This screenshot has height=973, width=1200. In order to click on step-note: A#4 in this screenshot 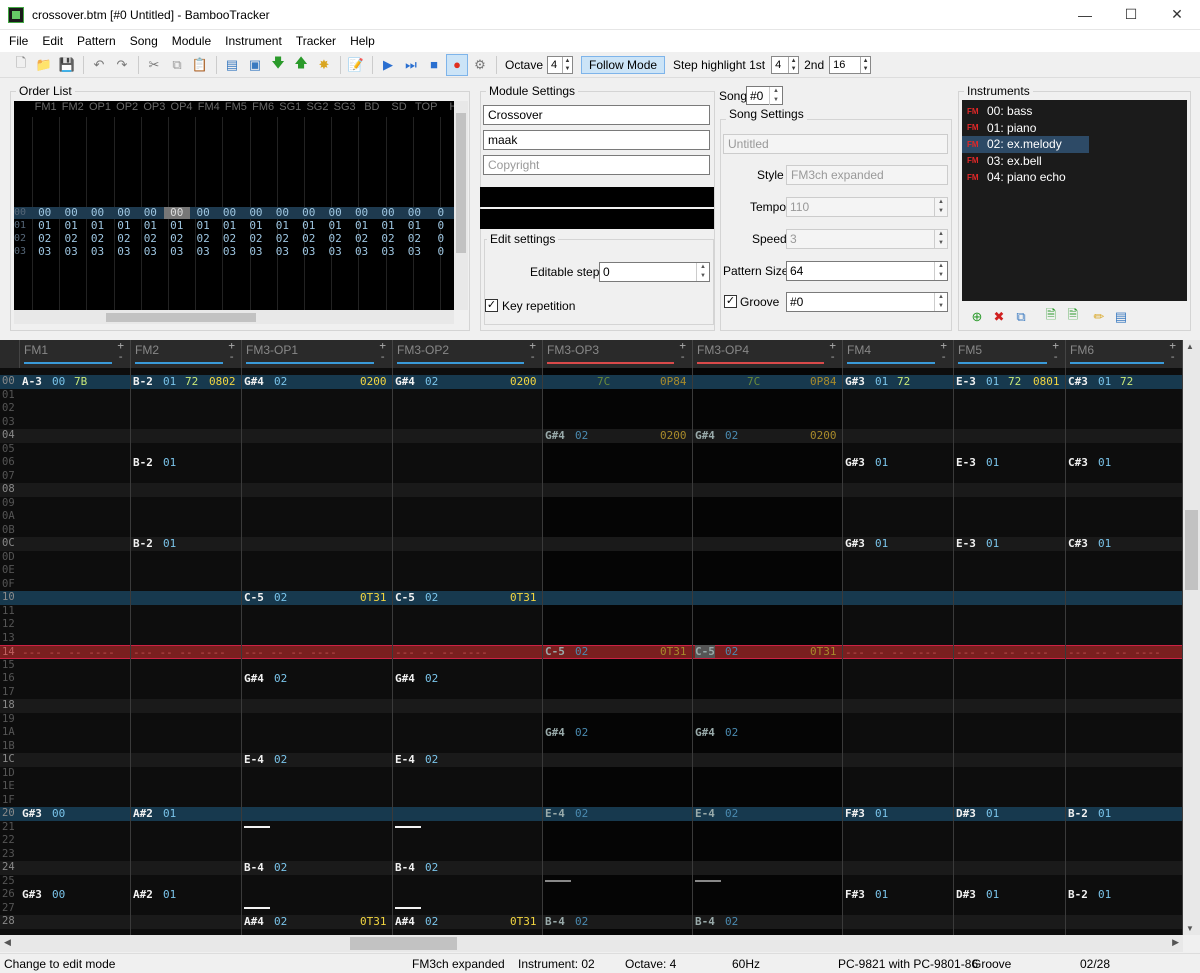, I will do `click(405, 921)`.